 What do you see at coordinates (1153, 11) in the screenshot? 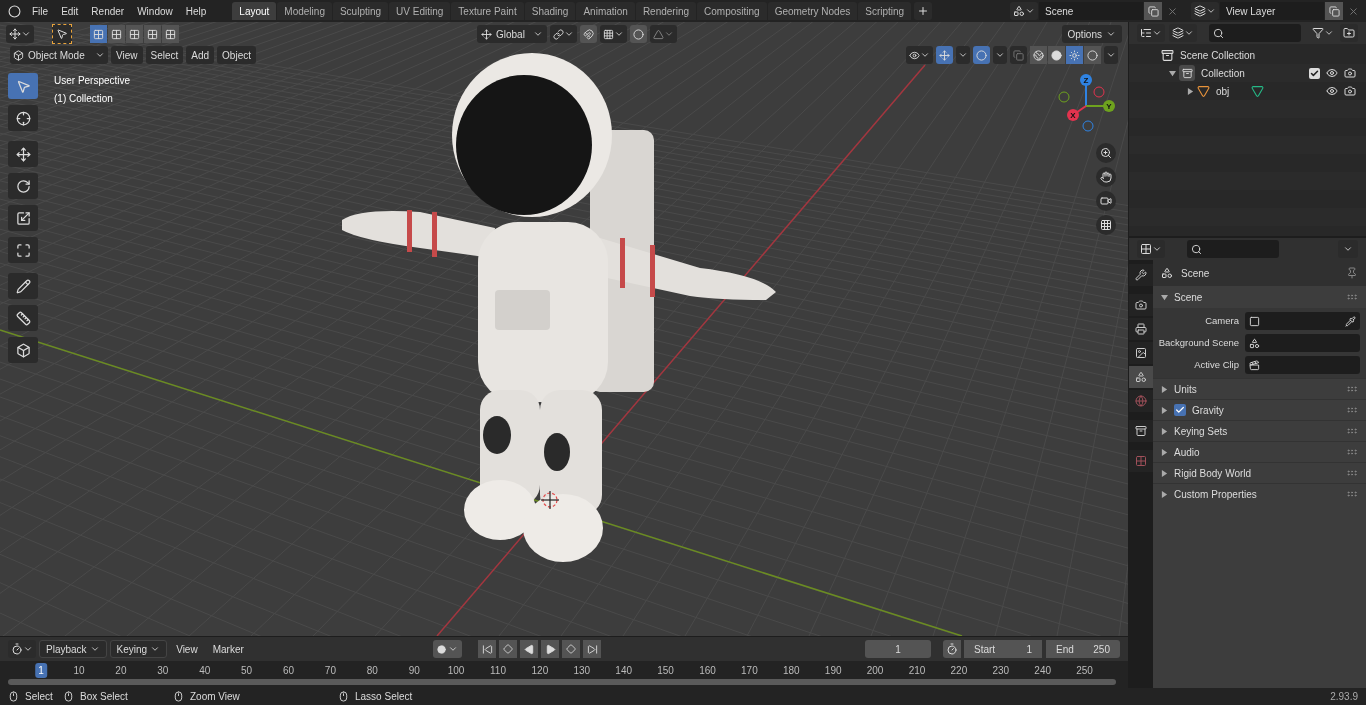
I see `copy-button` at bounding box center [1153, 11].